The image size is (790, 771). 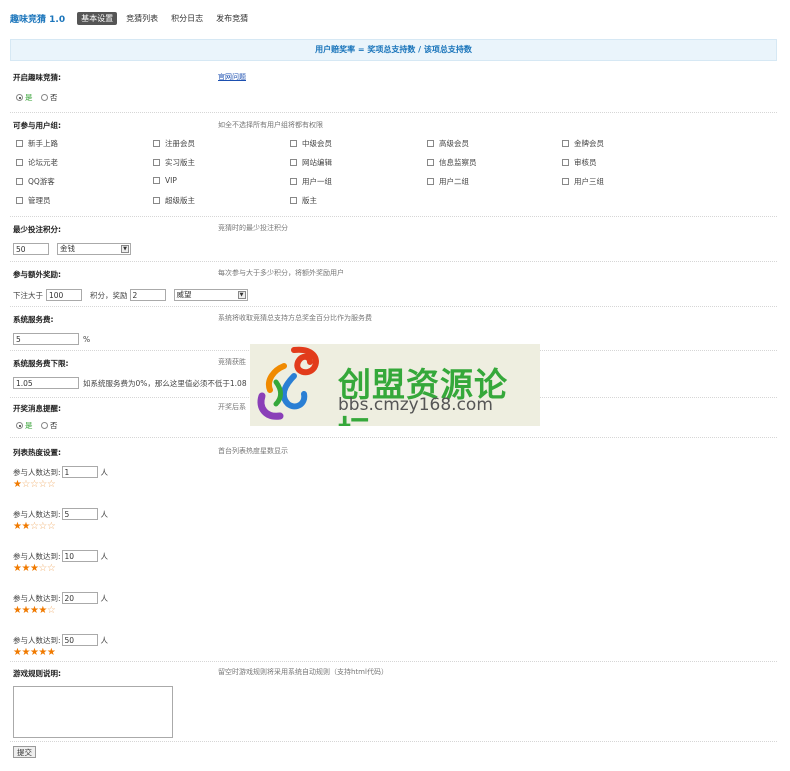 What do you see at coordinates (79, 514) in the screenshot?
I see `hot-level-input: 5` at bounding box center [79, 514].